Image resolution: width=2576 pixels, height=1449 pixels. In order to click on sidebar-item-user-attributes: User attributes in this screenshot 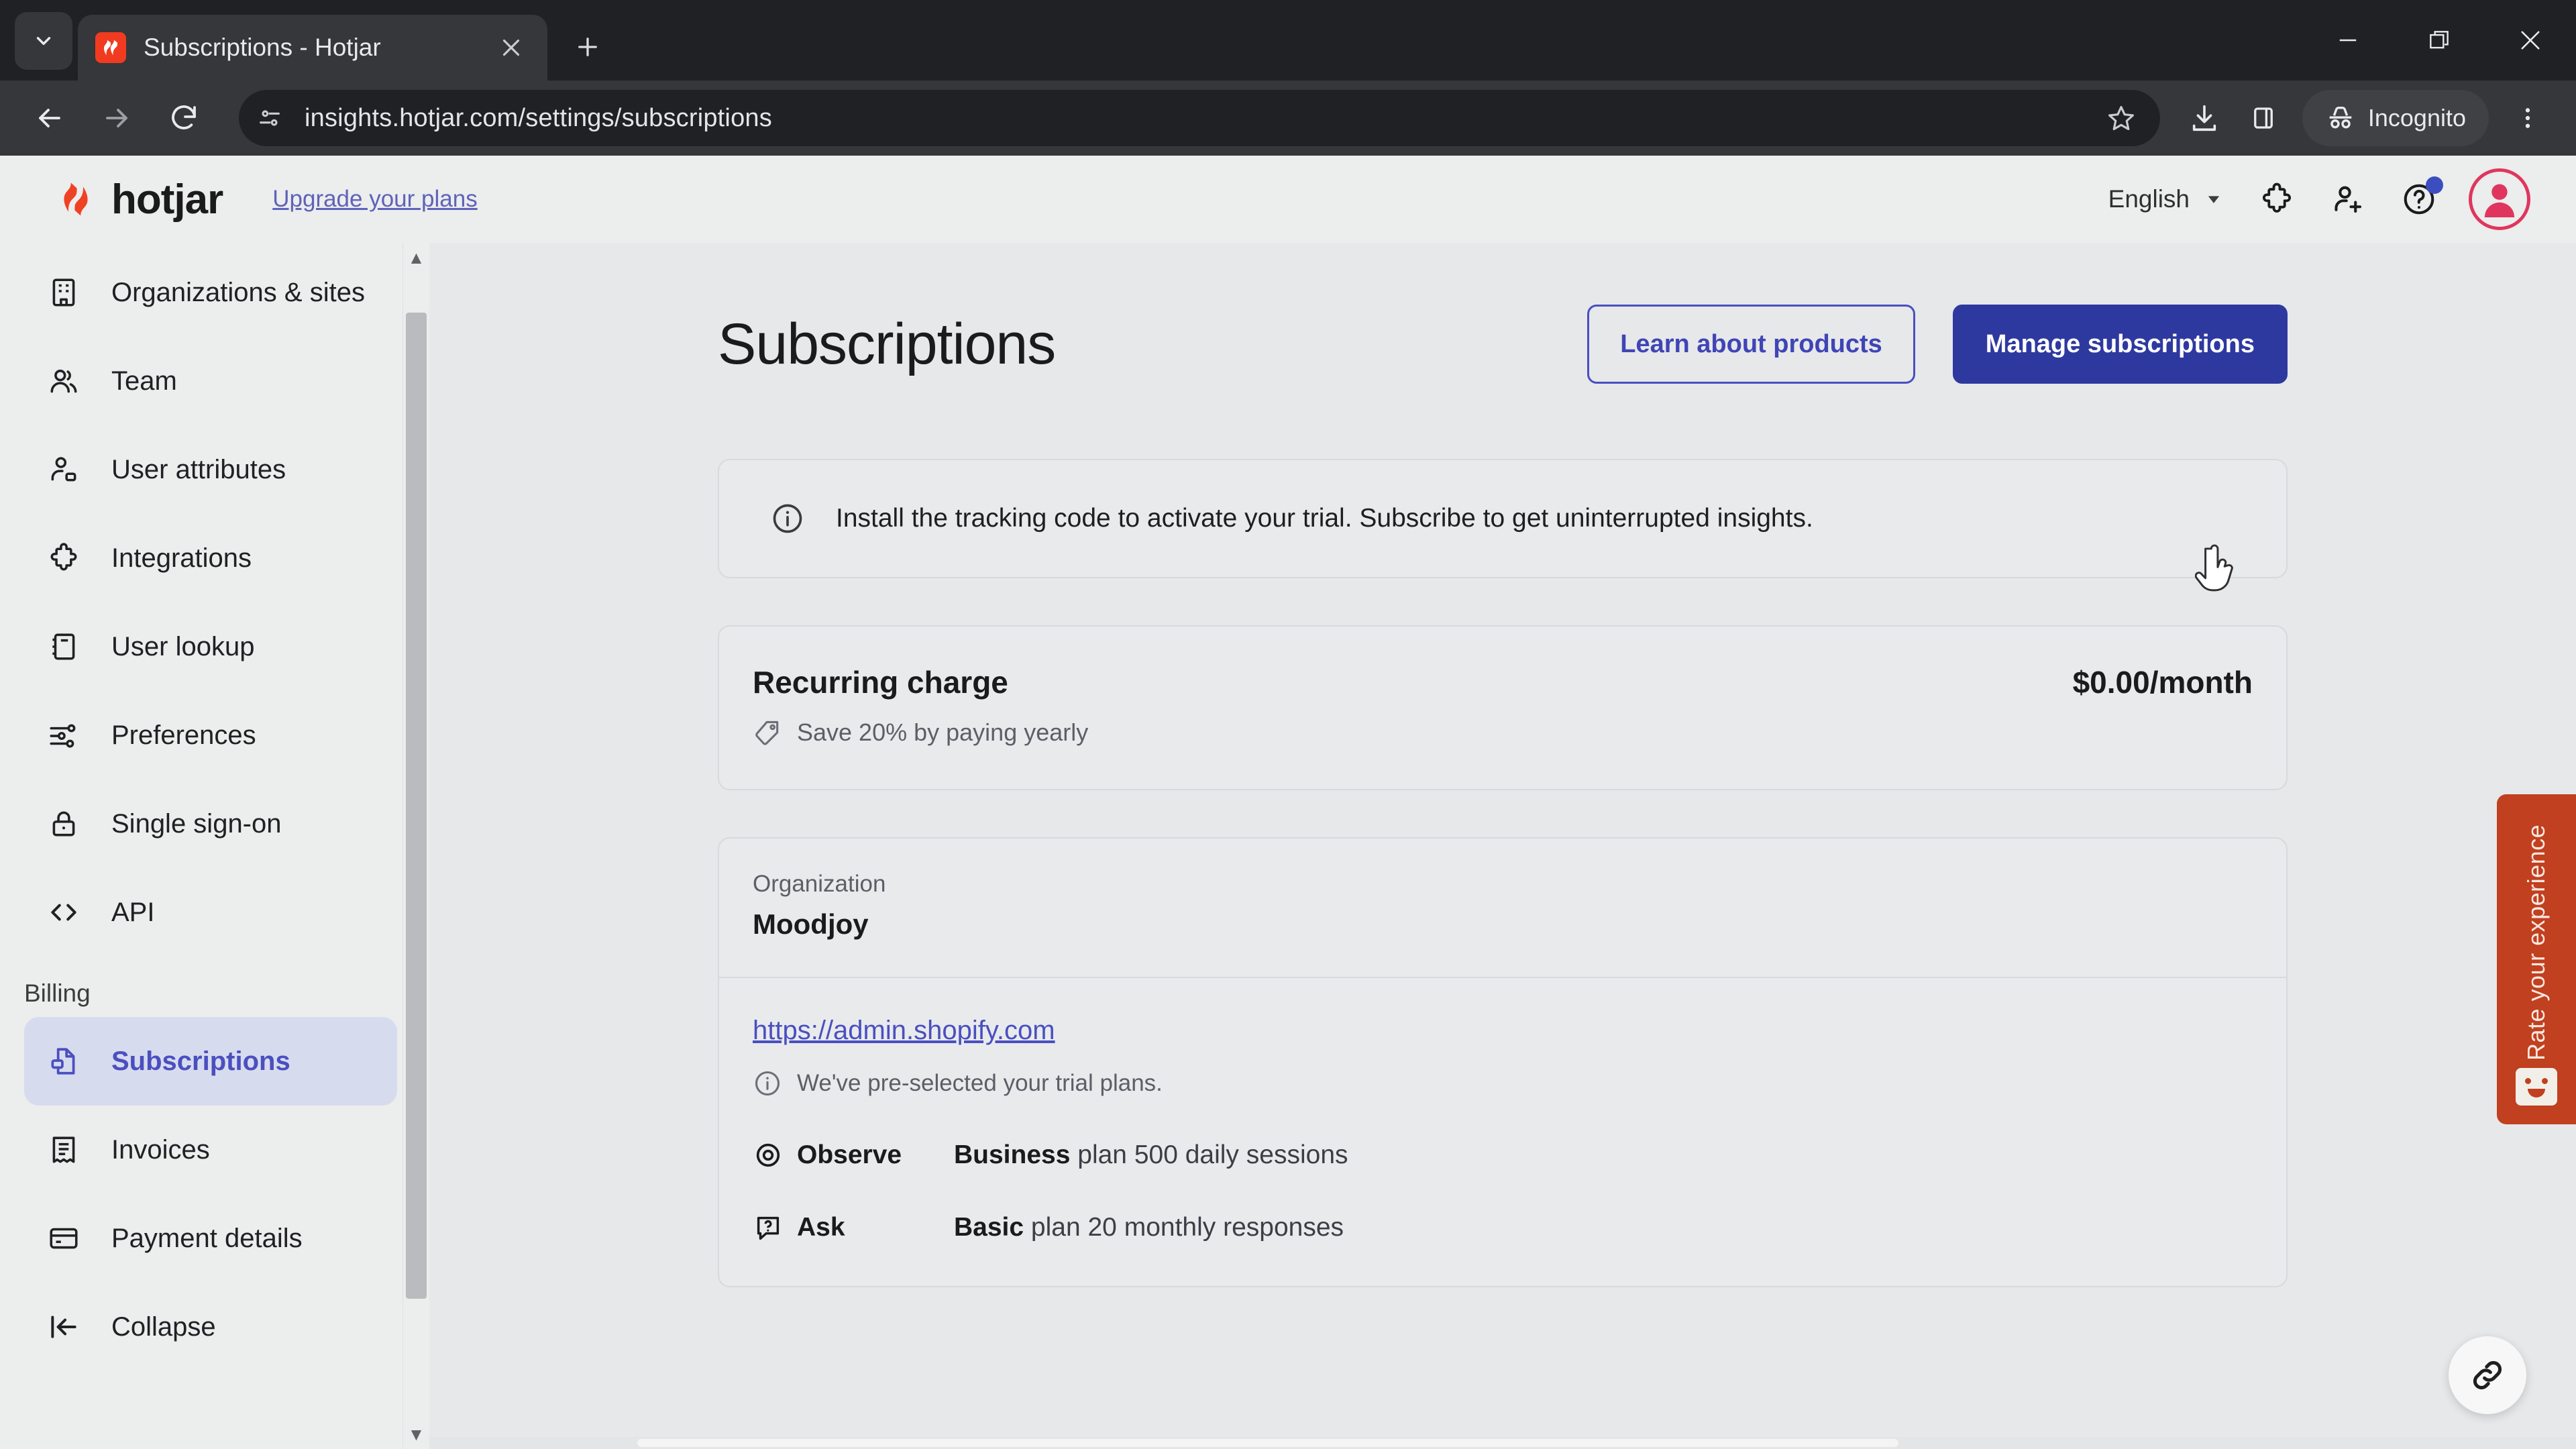, I will do `click(210, 469)`.